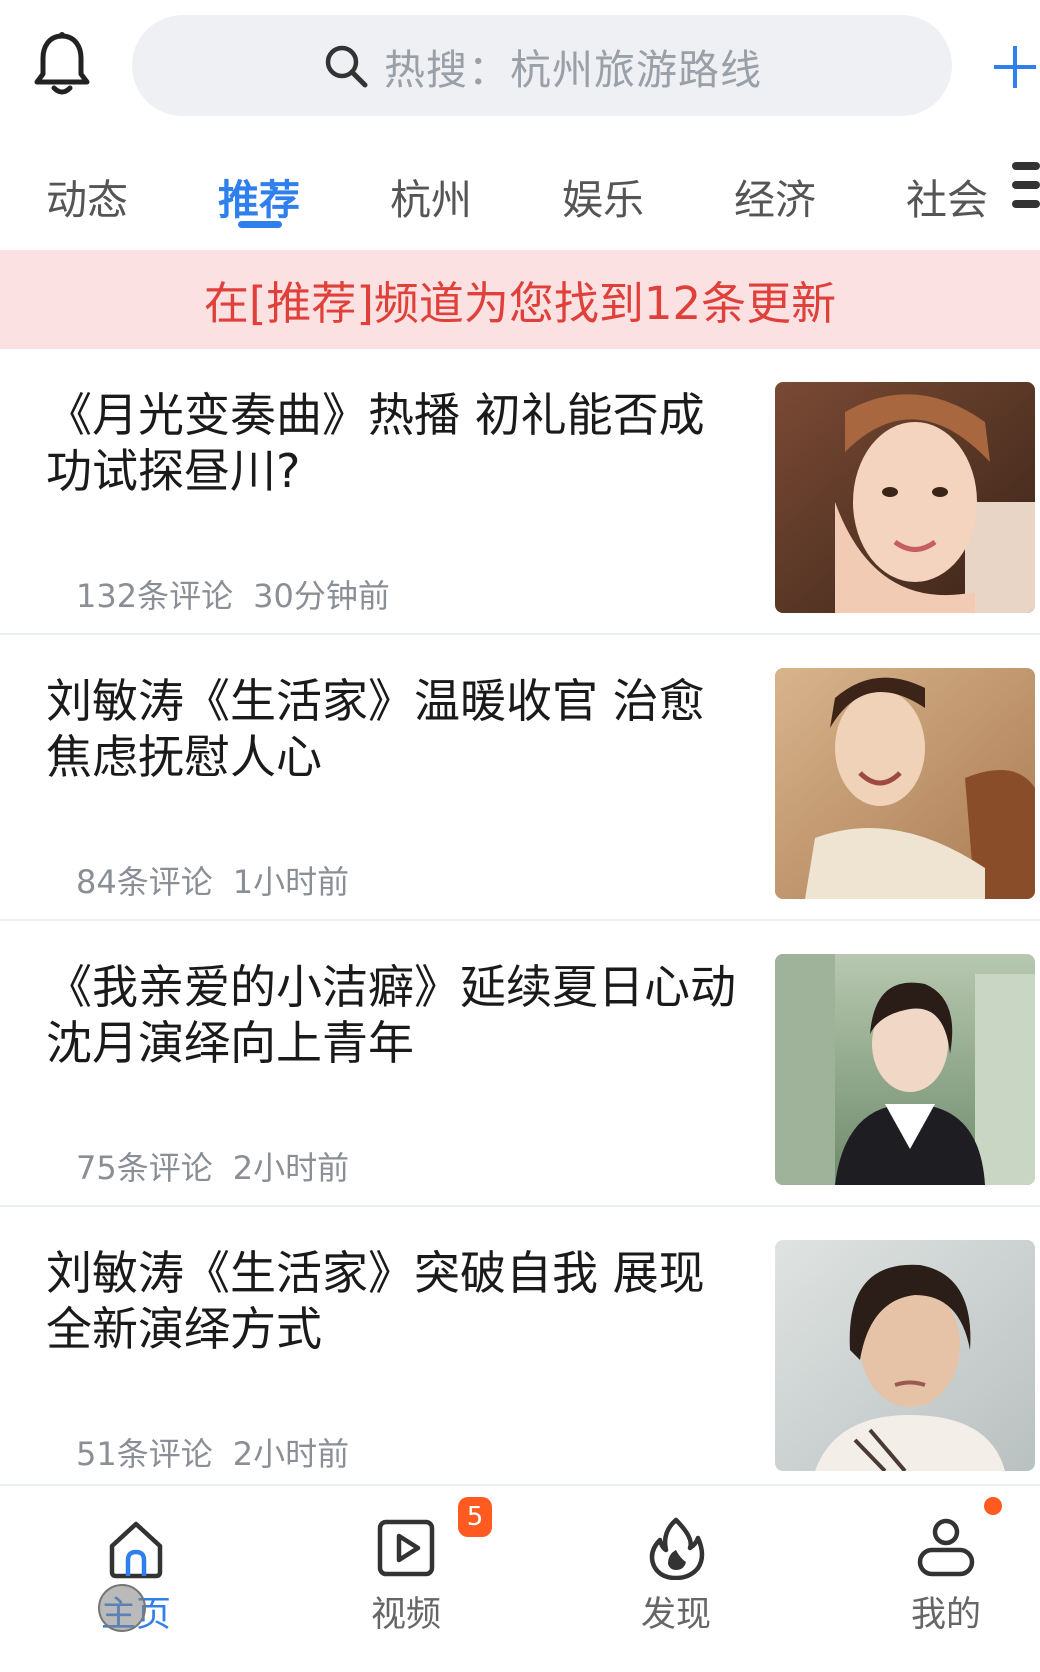 This screenshot has width=1040, height=1672. Describe the element at coordinates (520, 195) in the screenshot. I see `channel-tabs: 动态 推荐 杭州 娱乐 经济 社会` at that location.